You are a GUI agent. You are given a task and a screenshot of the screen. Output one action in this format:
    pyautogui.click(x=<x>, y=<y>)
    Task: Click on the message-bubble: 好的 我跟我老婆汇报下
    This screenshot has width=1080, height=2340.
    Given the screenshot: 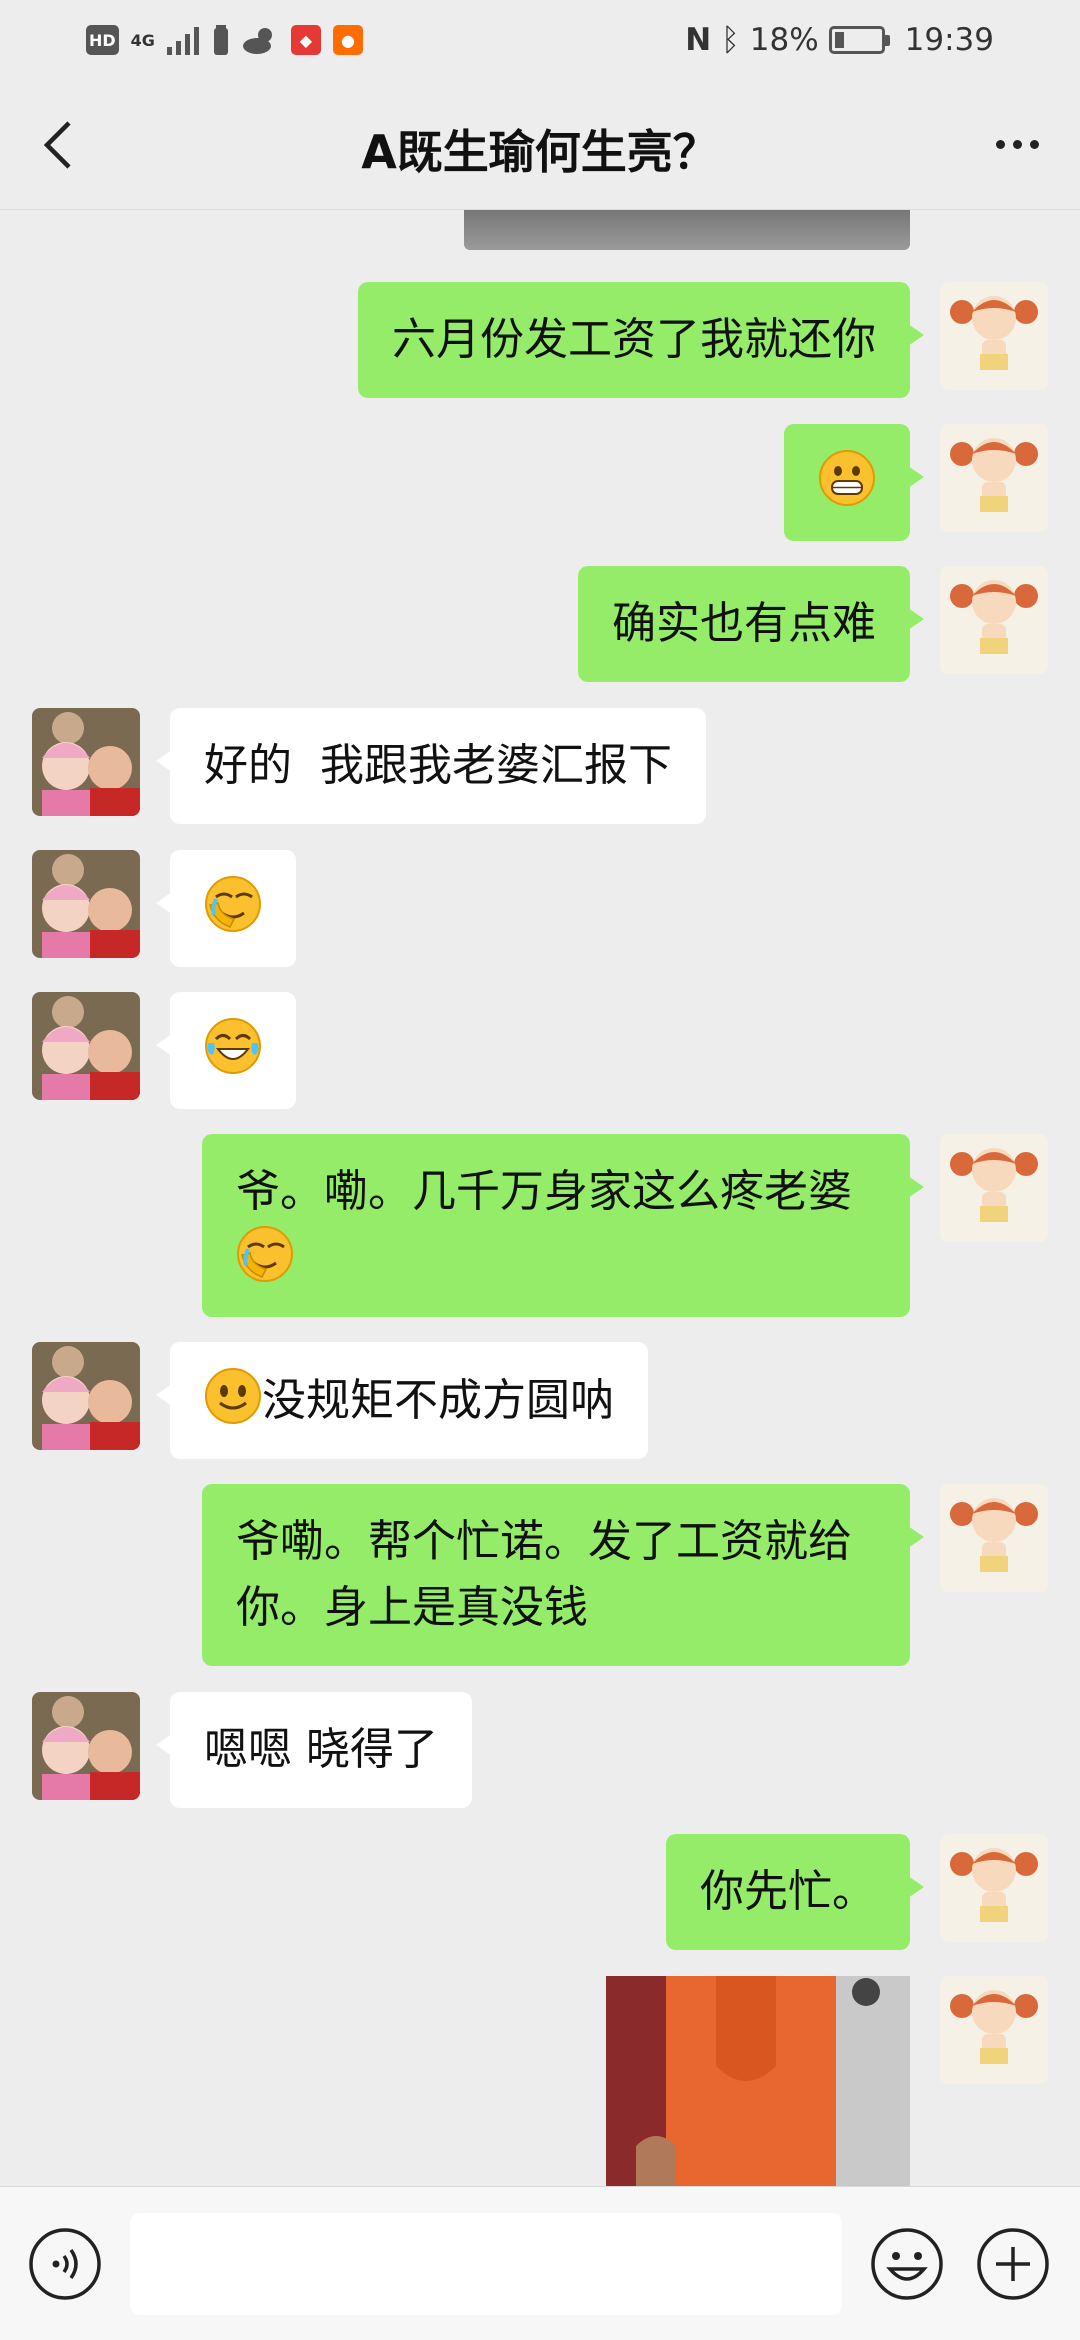 What is the action you would take?
    pyautogui.click(x=431, y=766)
    